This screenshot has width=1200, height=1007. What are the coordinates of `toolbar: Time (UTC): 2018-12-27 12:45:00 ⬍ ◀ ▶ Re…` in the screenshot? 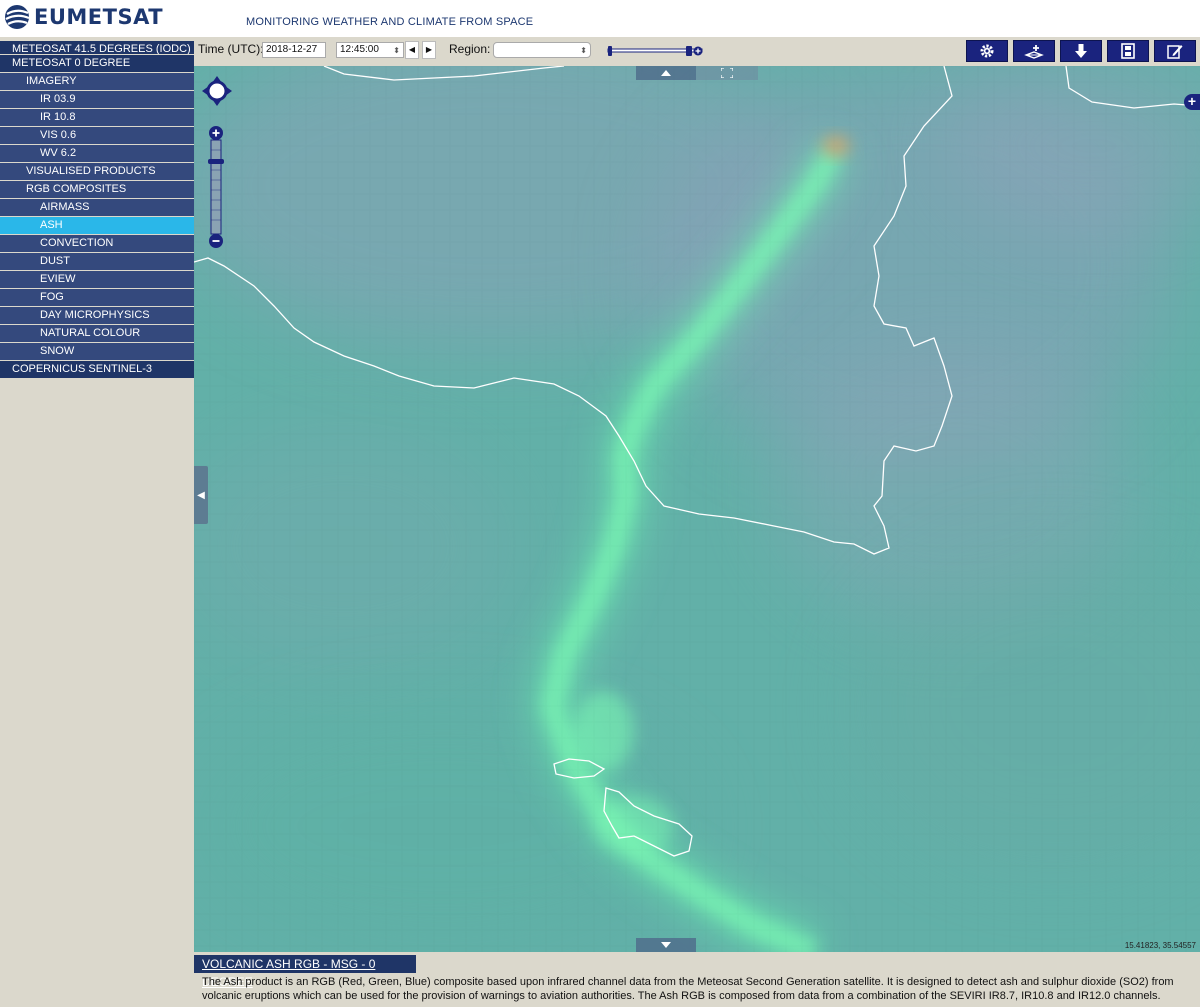 It's located at (697, 51).